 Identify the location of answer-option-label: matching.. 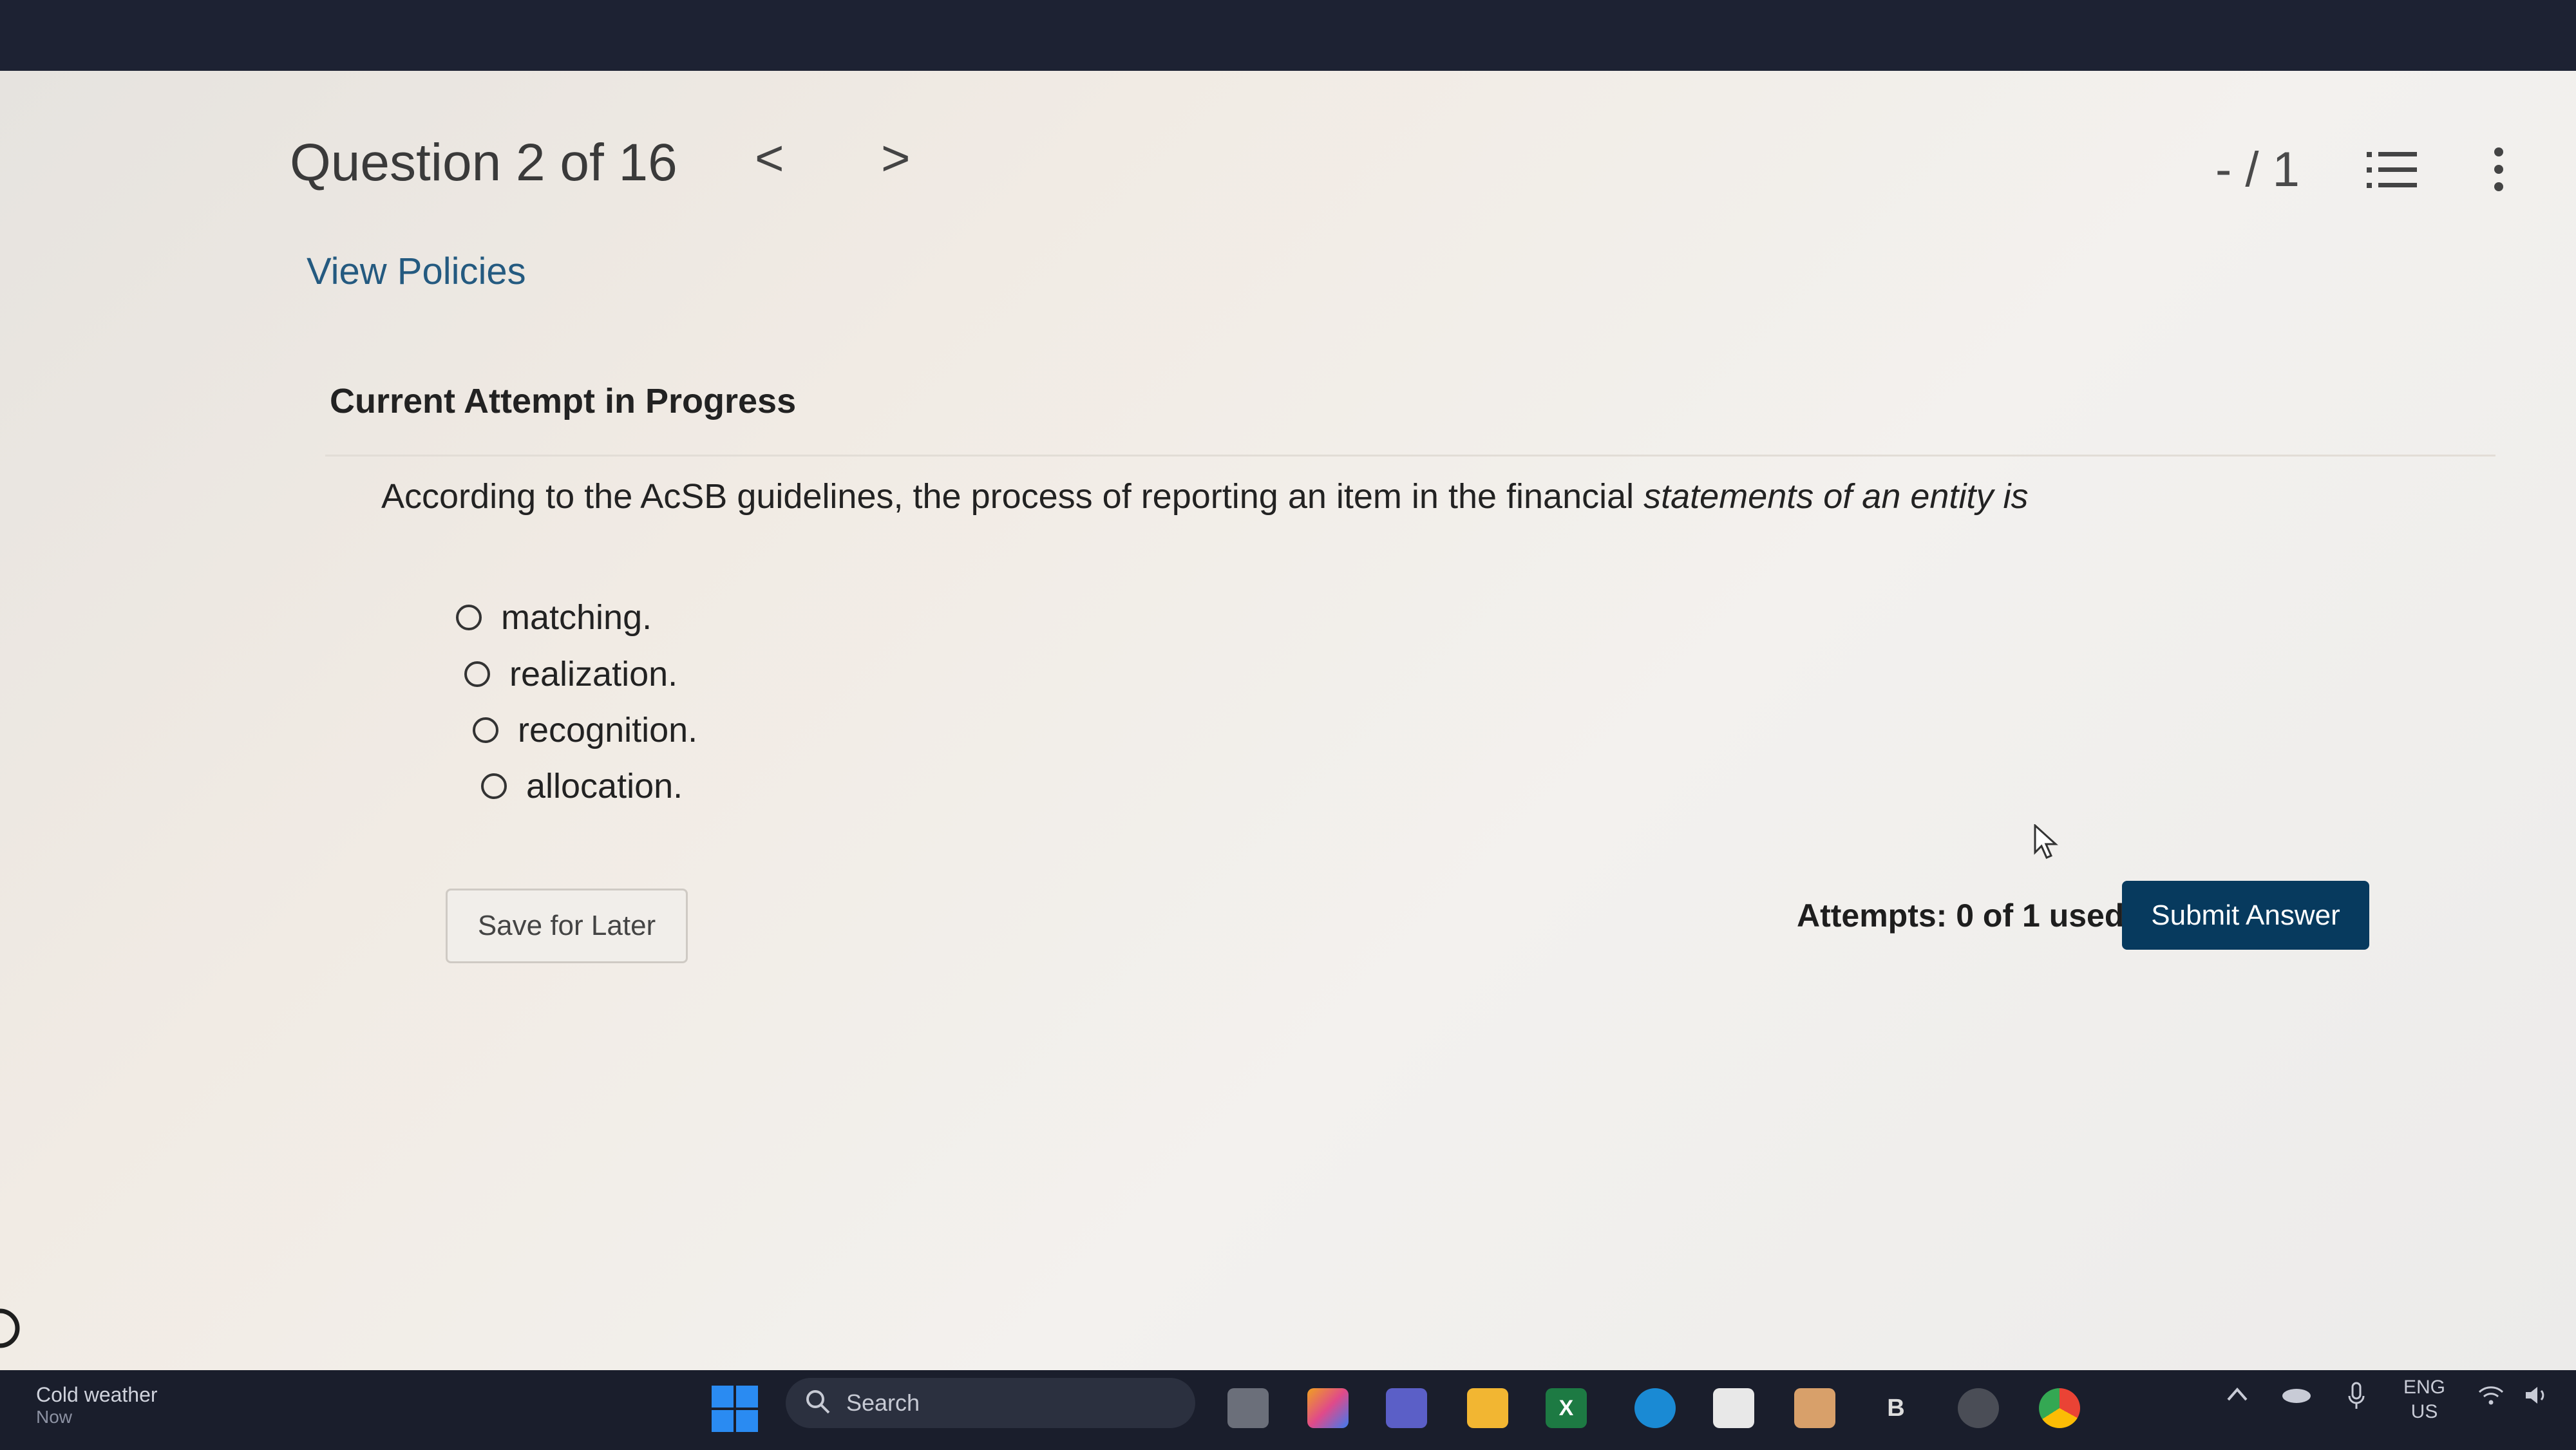
(576, 617).